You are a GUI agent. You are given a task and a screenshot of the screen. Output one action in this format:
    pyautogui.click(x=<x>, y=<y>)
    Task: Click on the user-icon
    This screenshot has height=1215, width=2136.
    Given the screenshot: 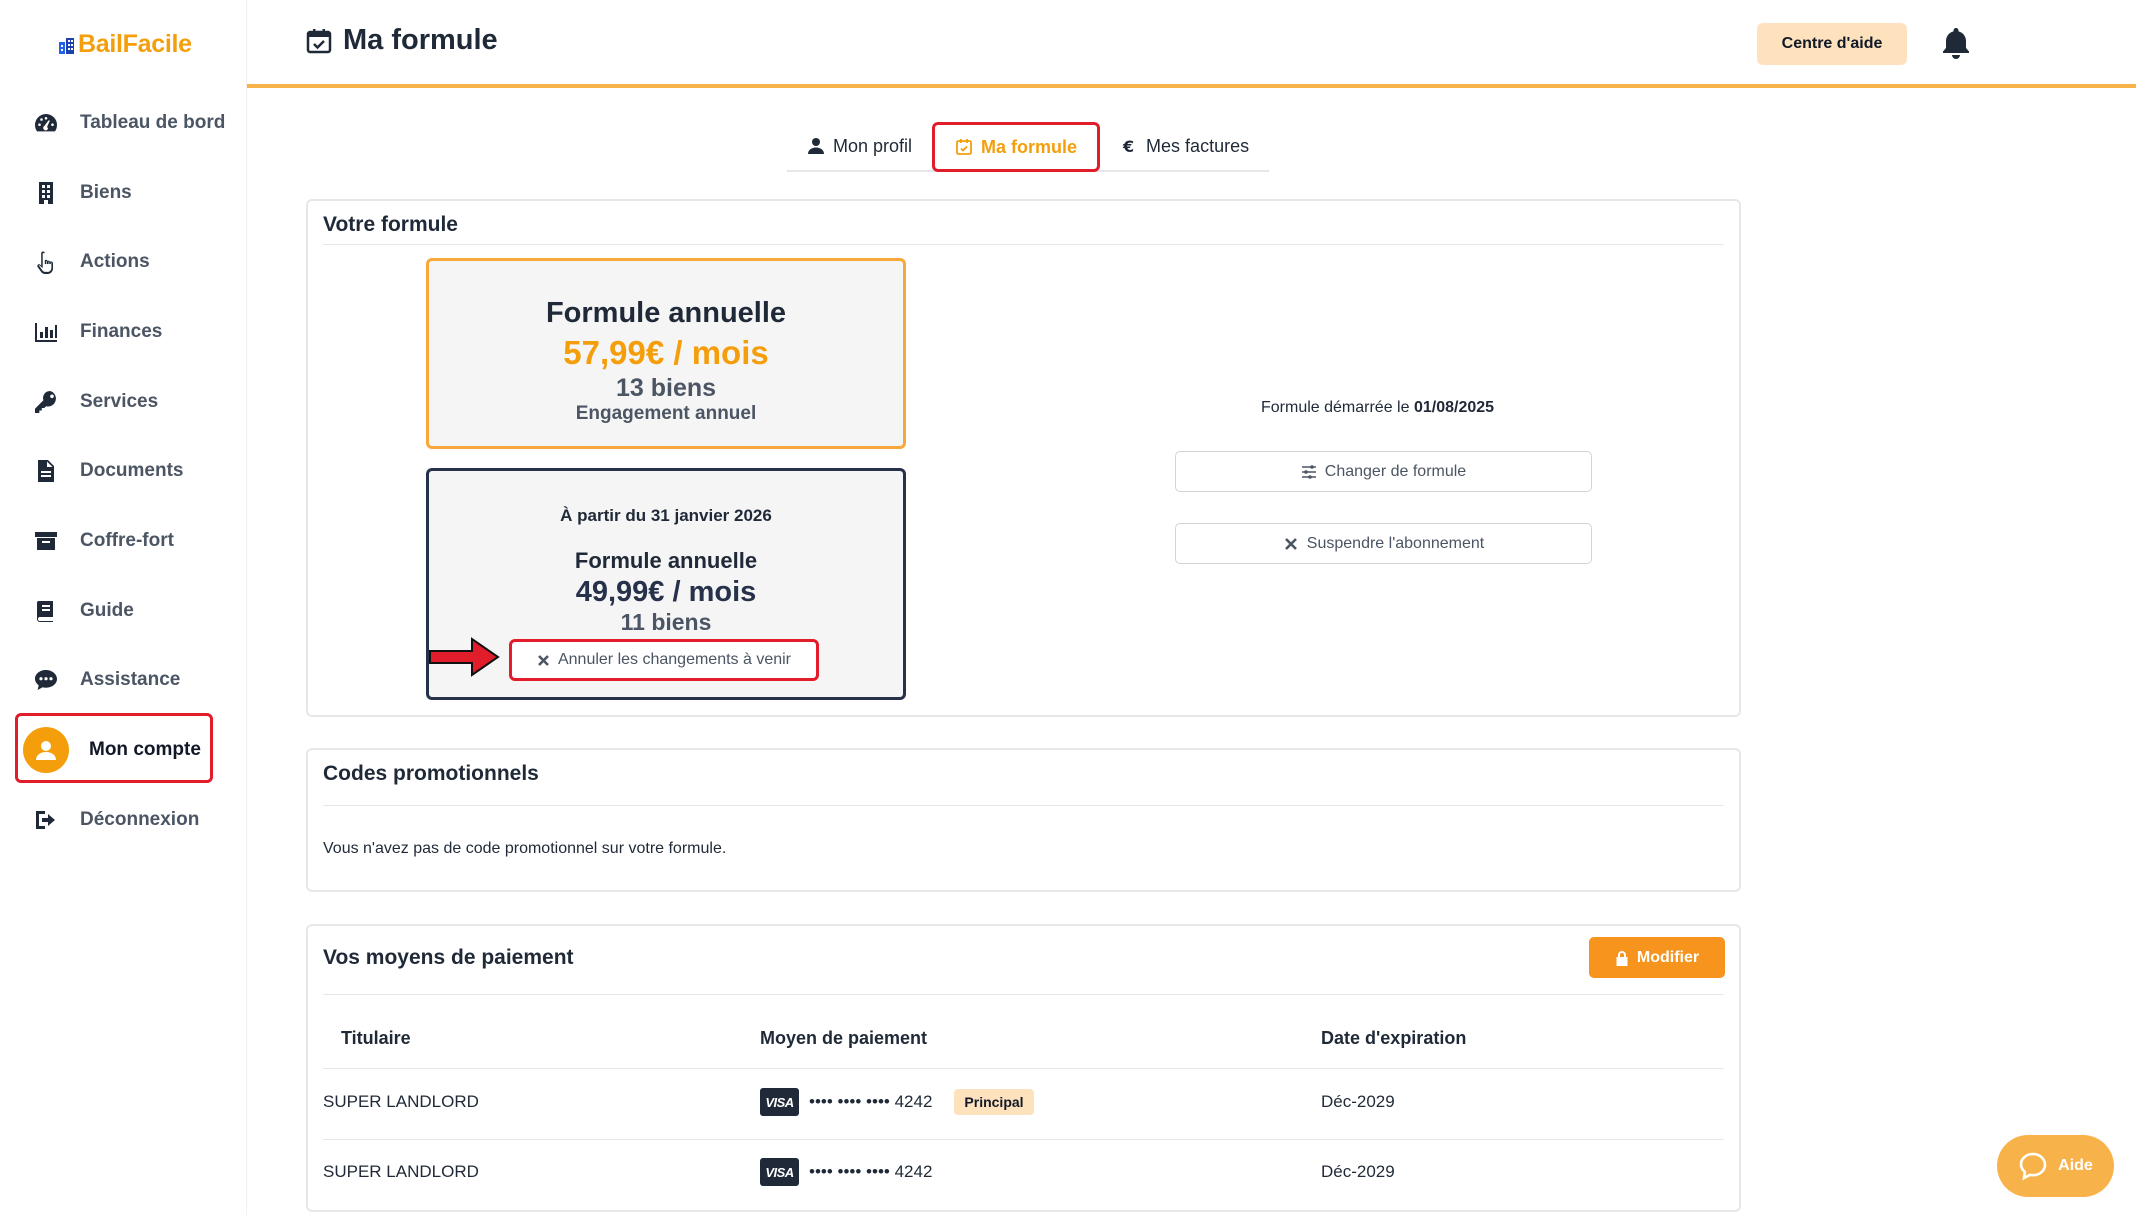 What is the action you would take?
    pyautogui.click(x=816, y=146)
    